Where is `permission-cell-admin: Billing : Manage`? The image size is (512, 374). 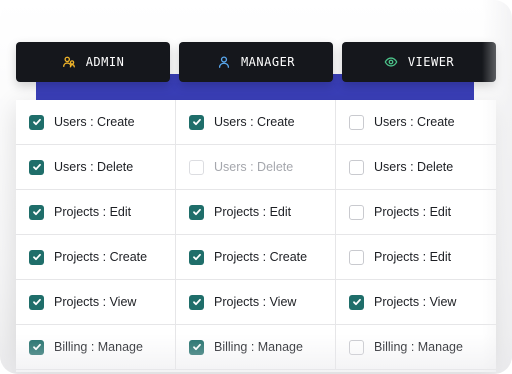
permission-cell-admin: Billing : Manage is located at coordinates (96, 347).